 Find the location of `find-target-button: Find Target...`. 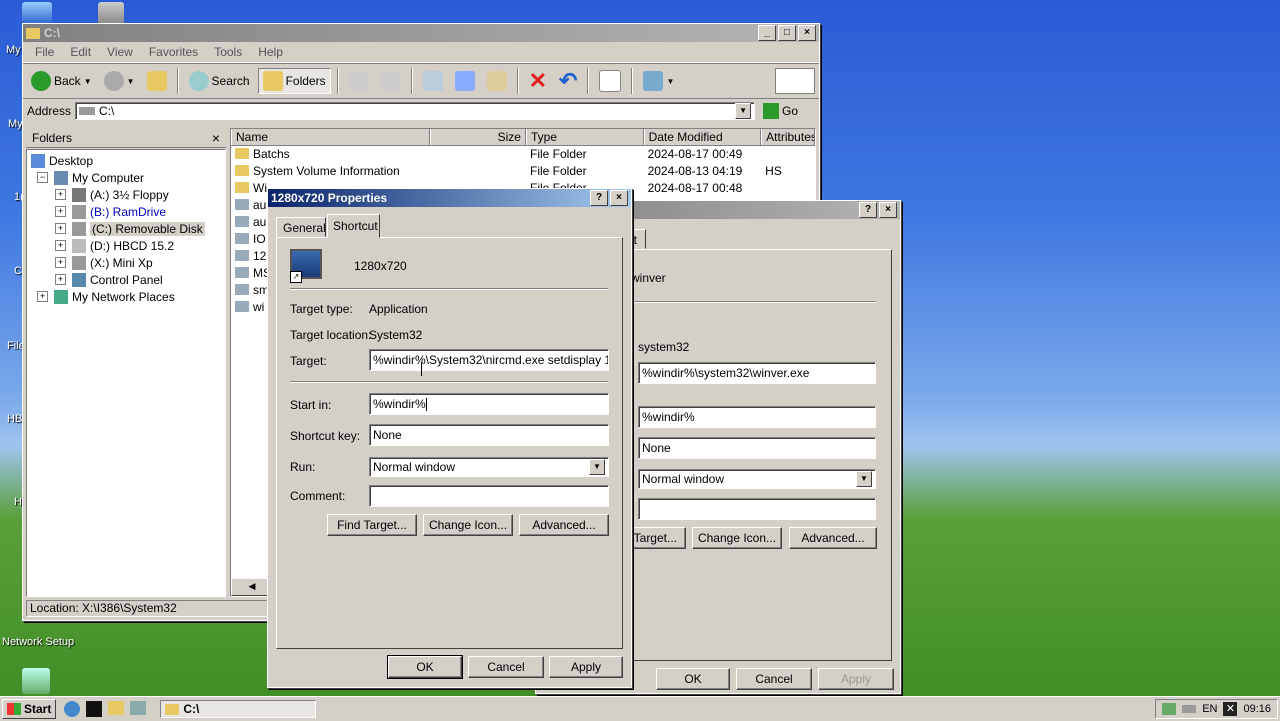

find-target-button: Find Target... is located at coordinates (372, 525).